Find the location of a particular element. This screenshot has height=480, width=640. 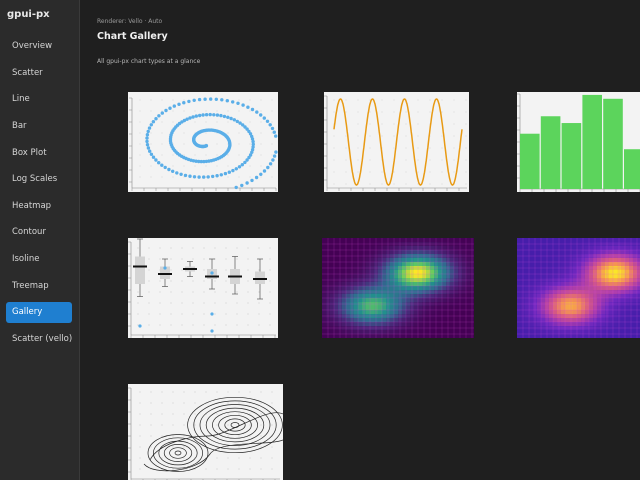

line-chart-card is located at coordinates (396, 142).